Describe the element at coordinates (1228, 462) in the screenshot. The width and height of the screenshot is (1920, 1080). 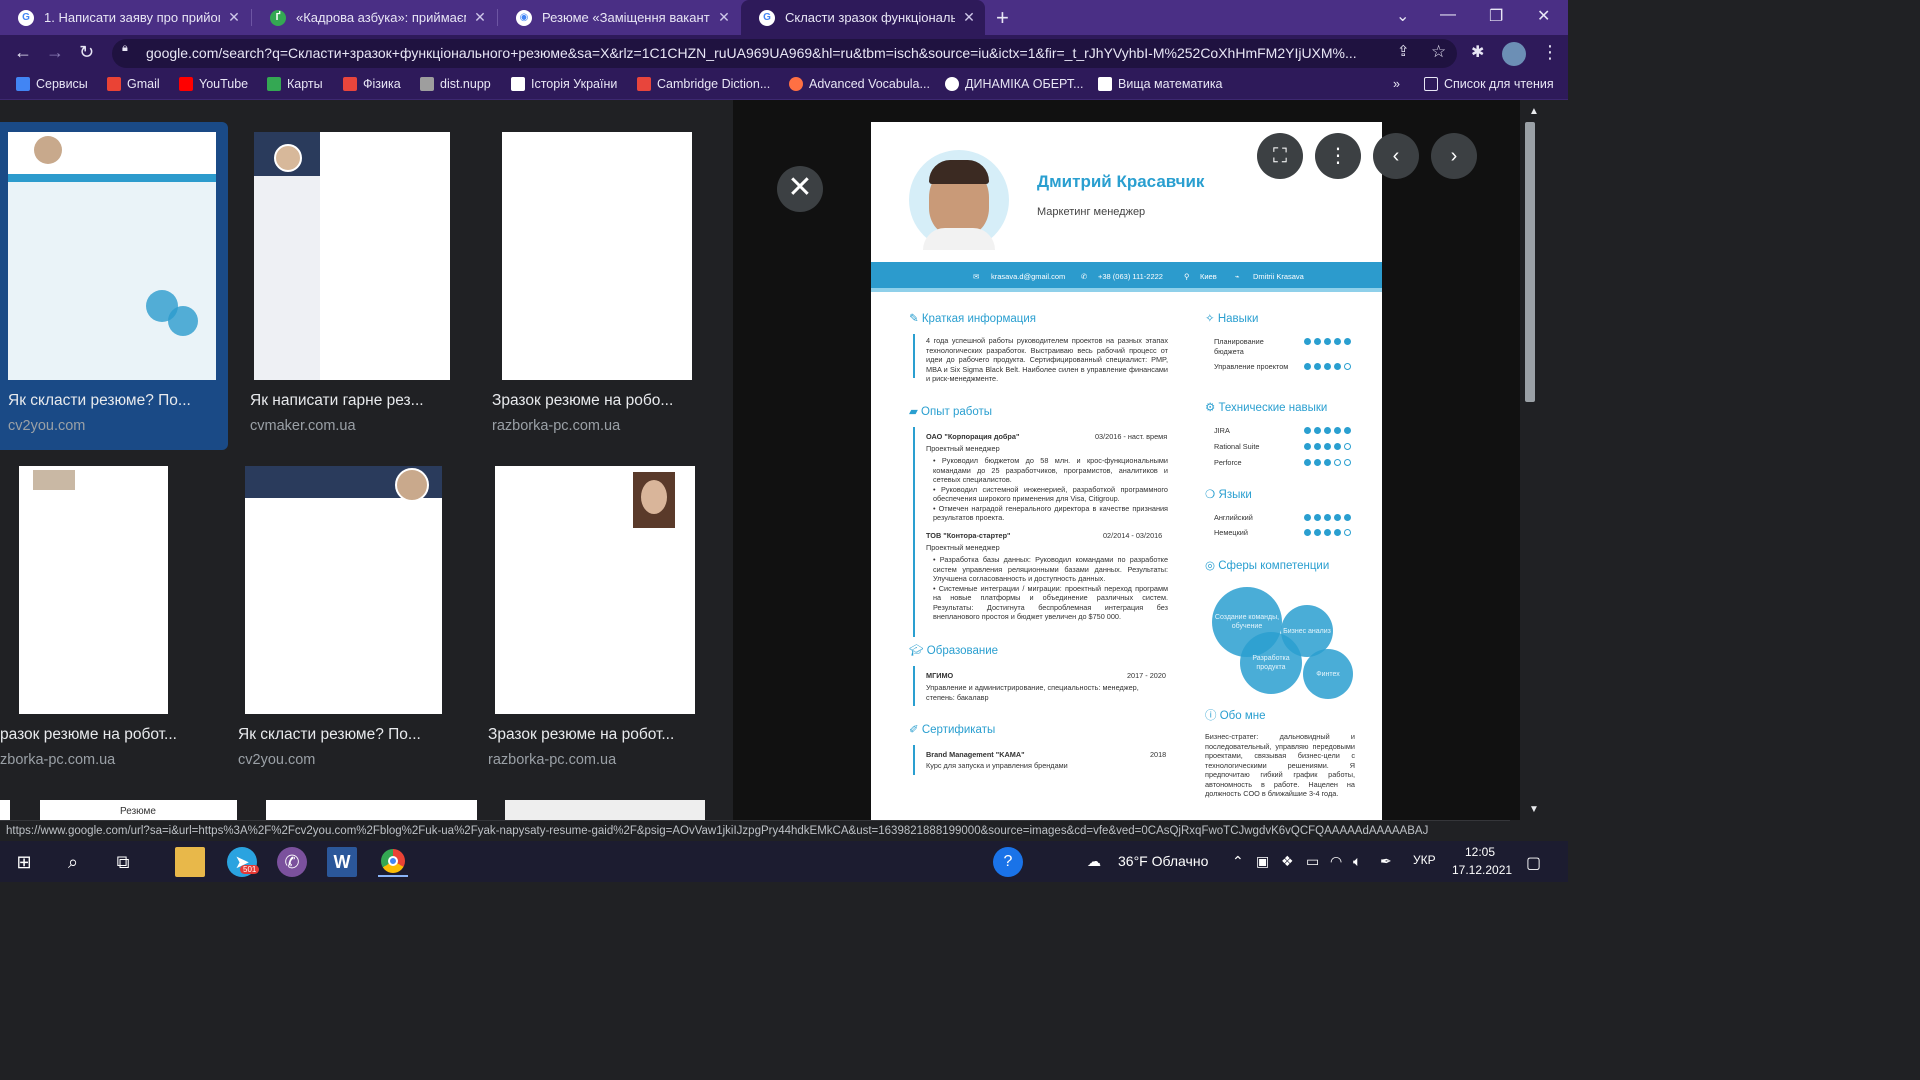
I see `tech-label: Perforce` at that location.